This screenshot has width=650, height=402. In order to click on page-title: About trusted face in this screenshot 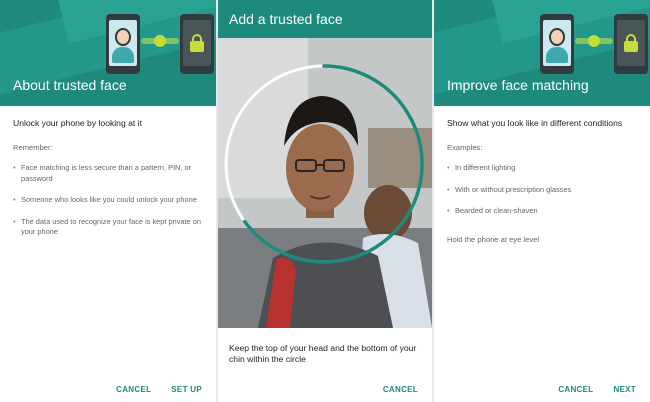, I will do `click(70, 85)`.